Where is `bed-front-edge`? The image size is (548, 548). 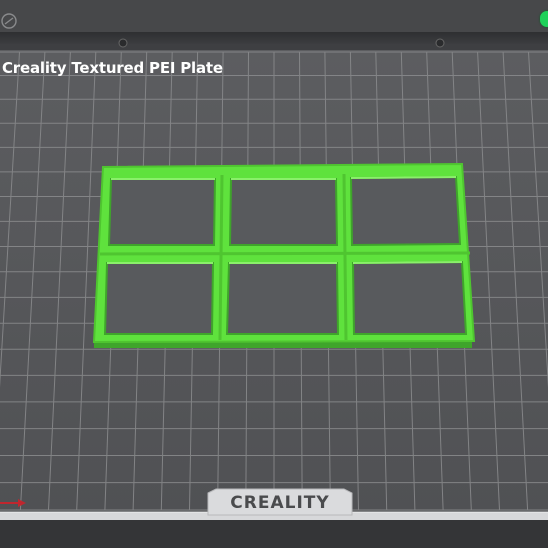 bed-front-edge is located at coordinates (274, 534).